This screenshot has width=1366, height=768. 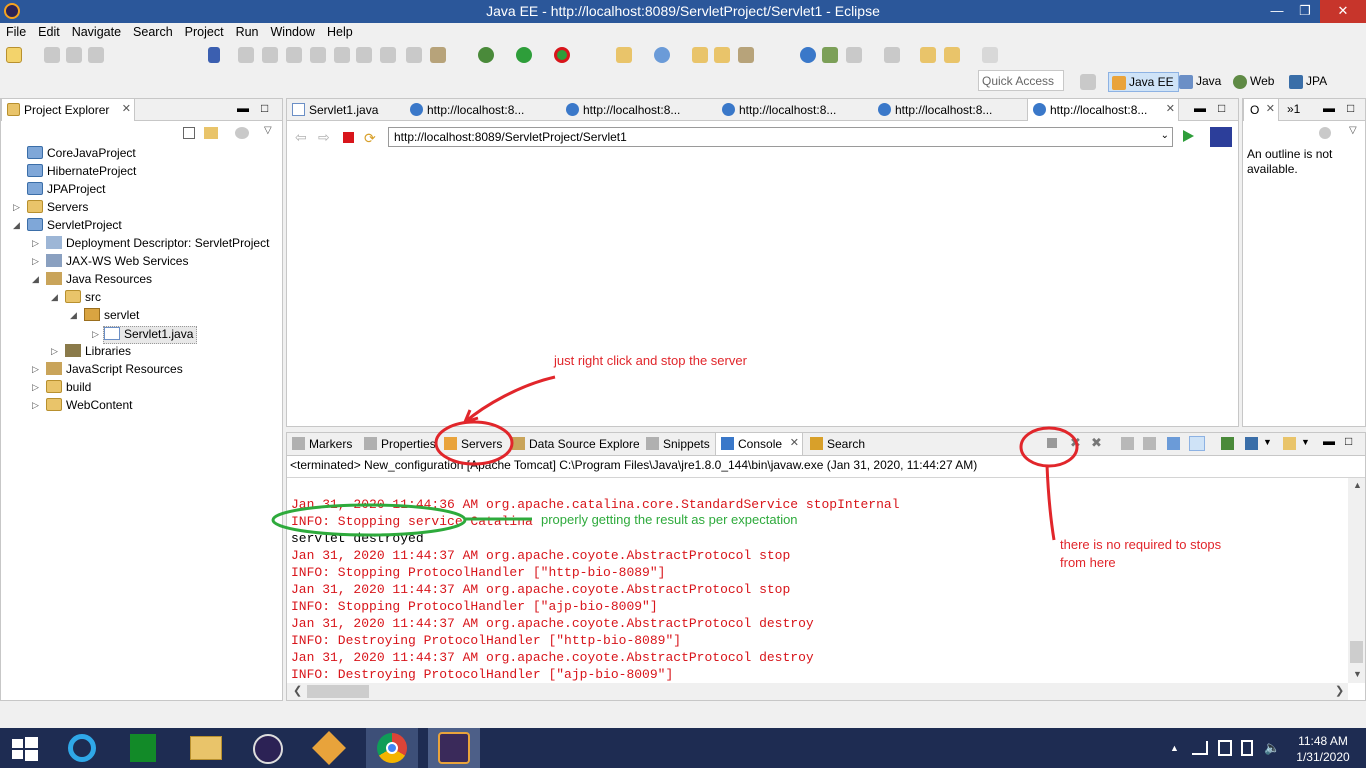 I want to click on taskbar-store, so click(x=144, y=748).